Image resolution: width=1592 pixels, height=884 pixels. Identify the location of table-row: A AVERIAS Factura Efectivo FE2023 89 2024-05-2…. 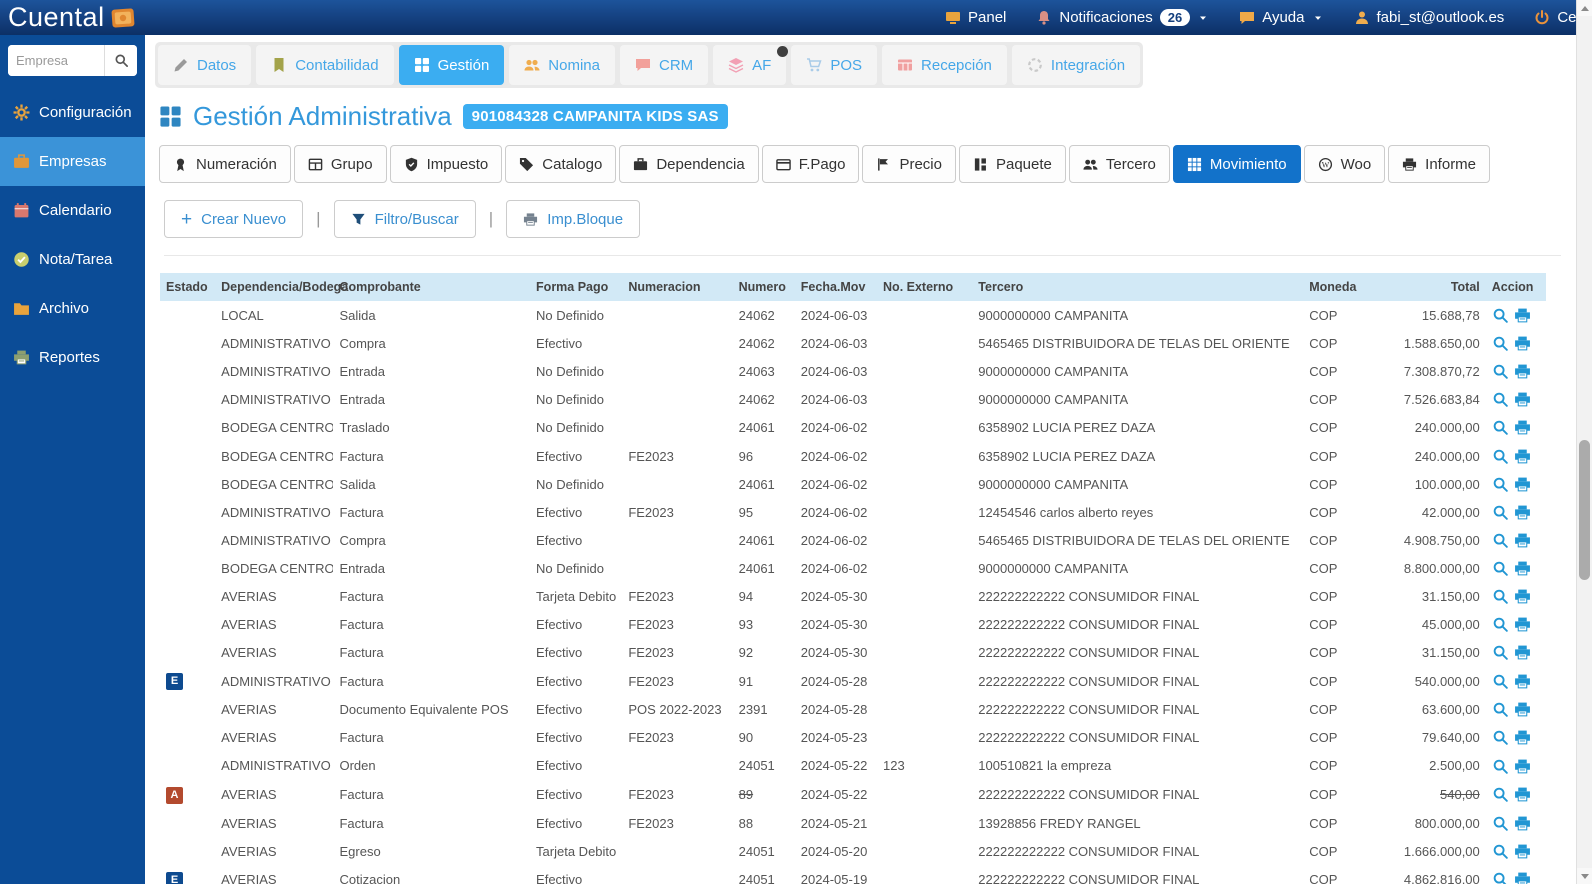
(853, 794).